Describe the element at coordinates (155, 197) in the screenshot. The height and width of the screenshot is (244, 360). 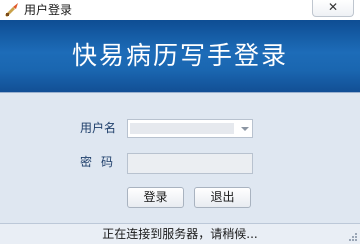
I see `login-button: 登录` at that location.